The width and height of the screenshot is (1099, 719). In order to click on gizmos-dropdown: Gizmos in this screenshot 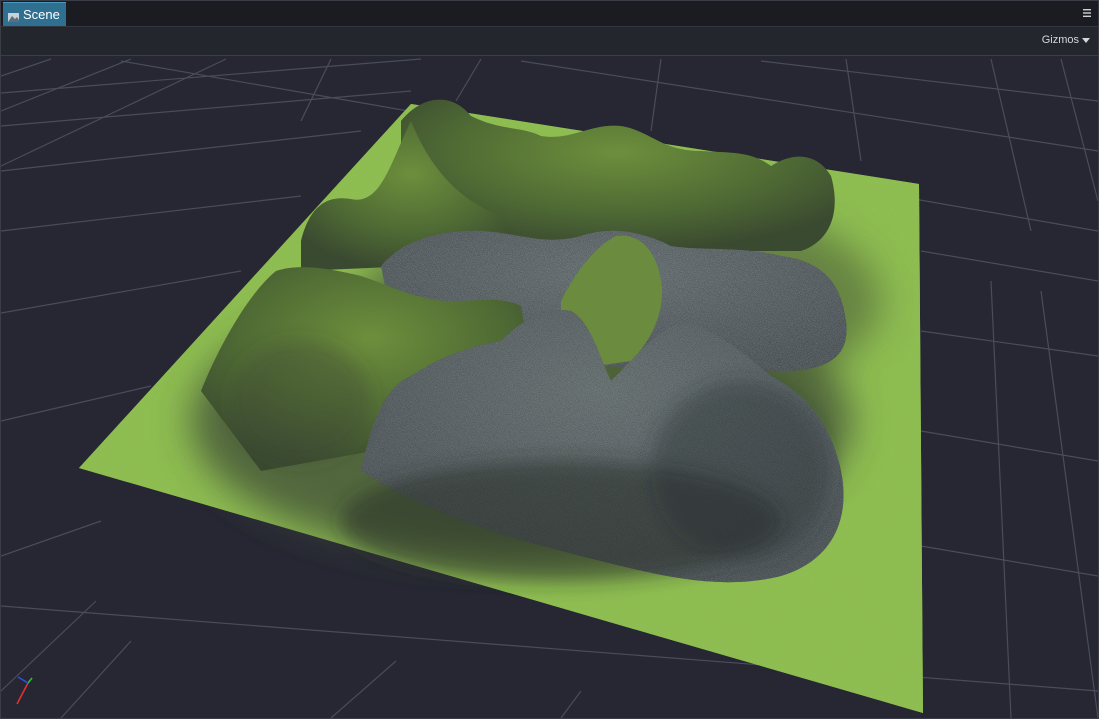, I will do `click(1066, 40)`.